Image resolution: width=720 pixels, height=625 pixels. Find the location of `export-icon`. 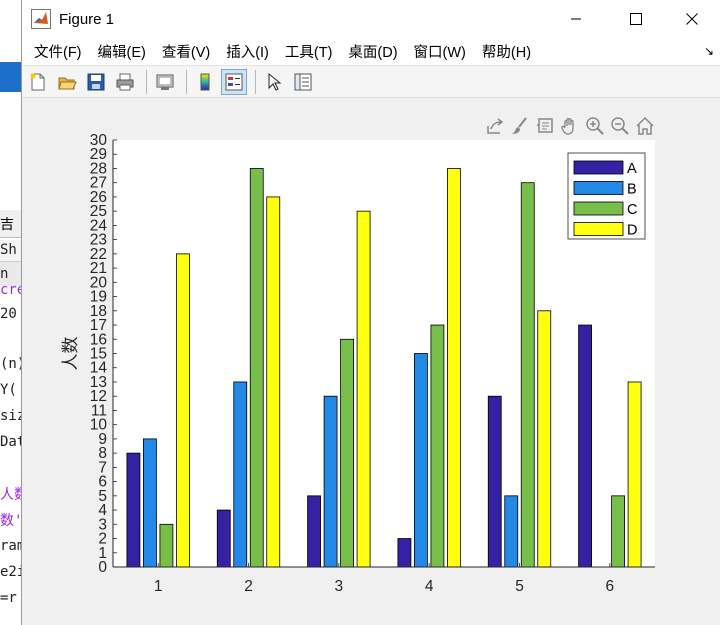

export-icon is located at coordinates (494, 126).